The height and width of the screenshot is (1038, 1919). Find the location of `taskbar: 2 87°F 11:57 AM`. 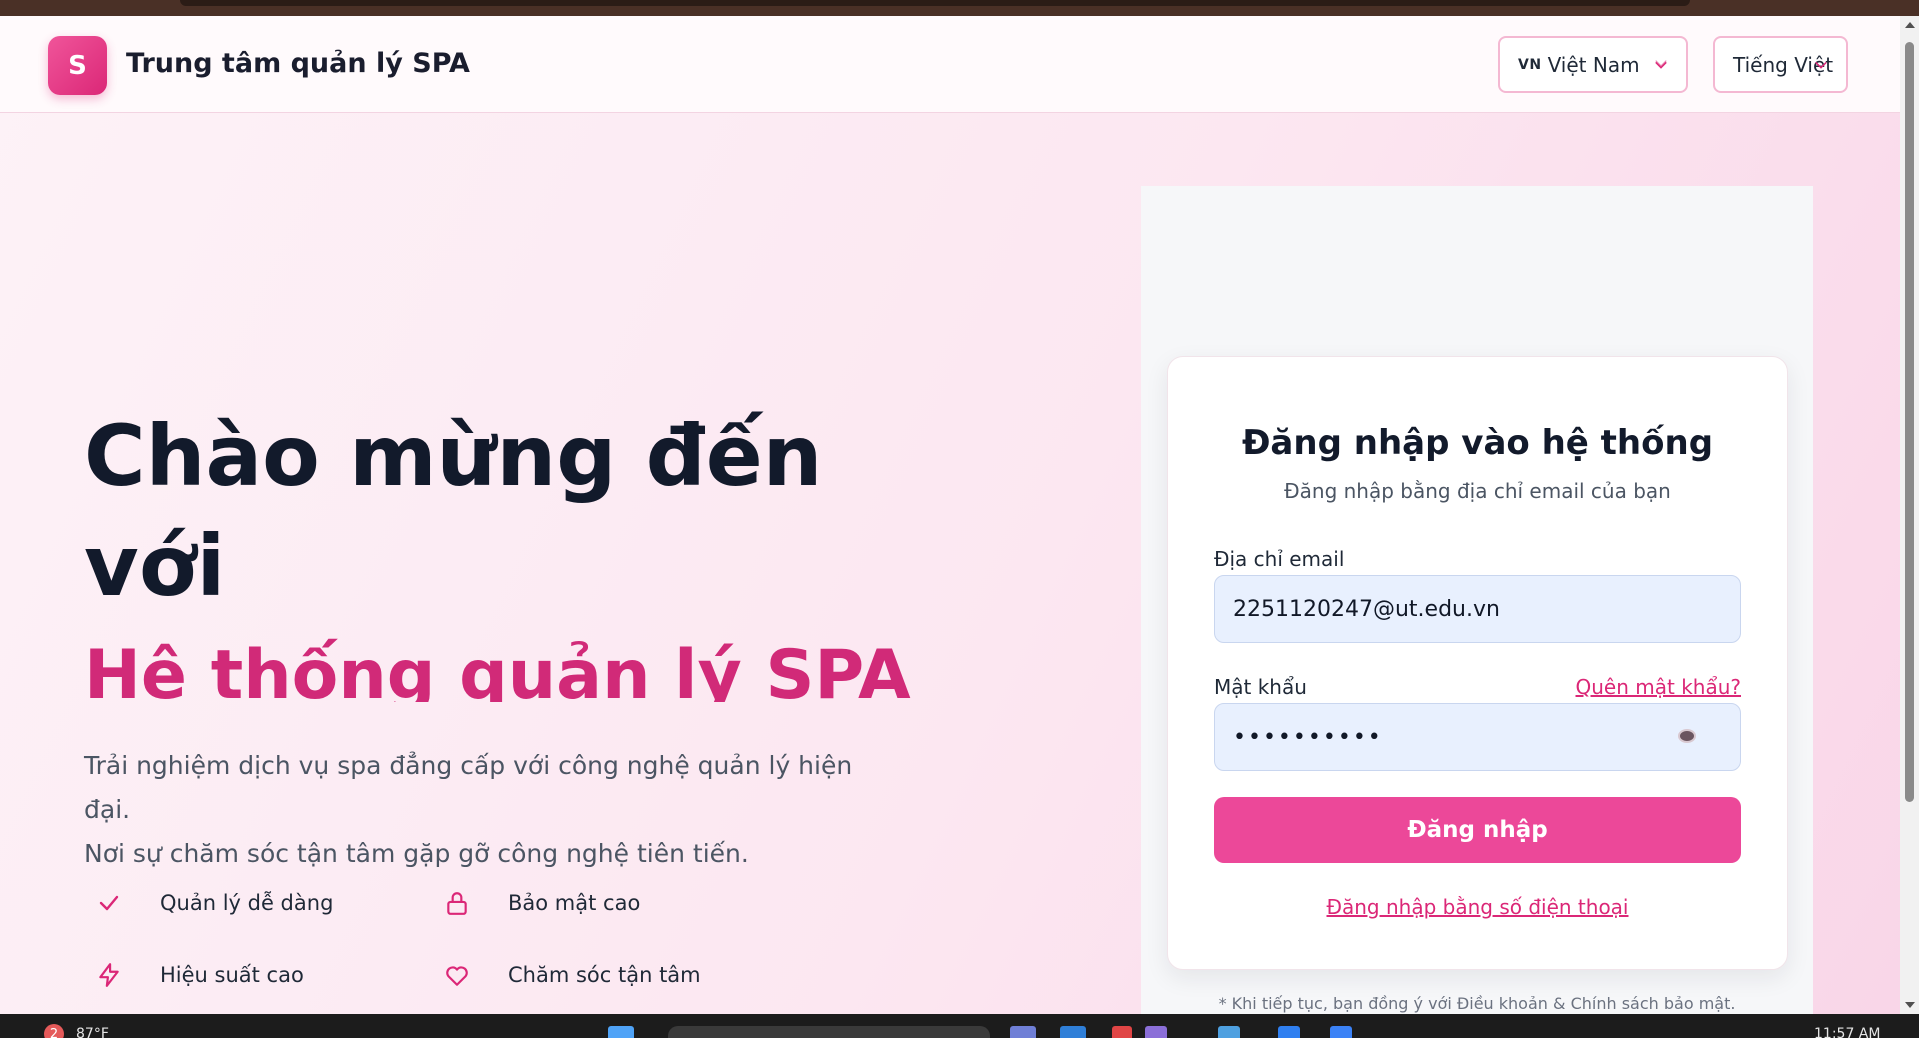

taskbar: 2 87°F 11:57 AM is located at coordinates (959, 1026).